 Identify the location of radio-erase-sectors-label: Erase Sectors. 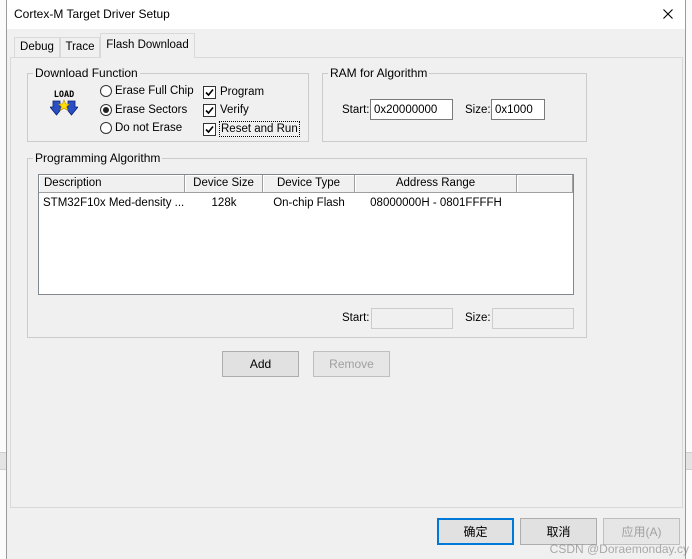
(151, 110).